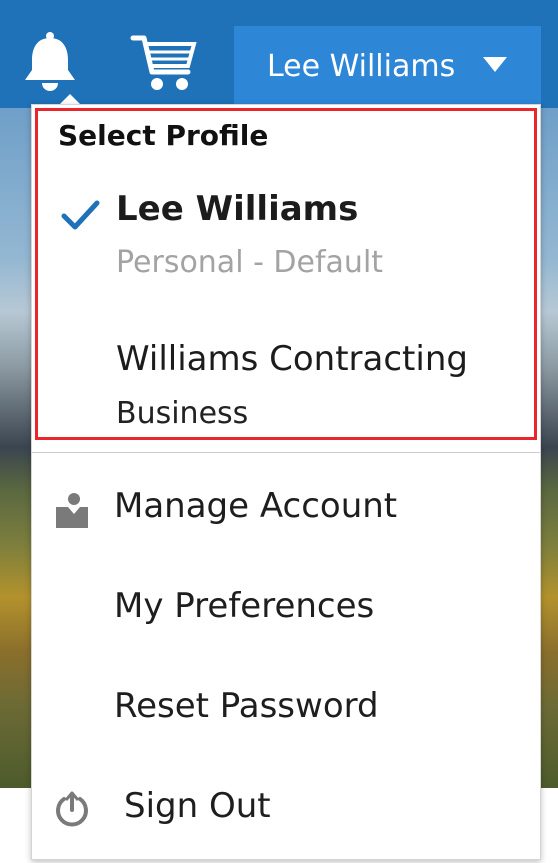  What do you see at coordinates (182, 413) in the screenshot?
I see `profile-subtitle-business: Business` at bounding box center [182, 413].